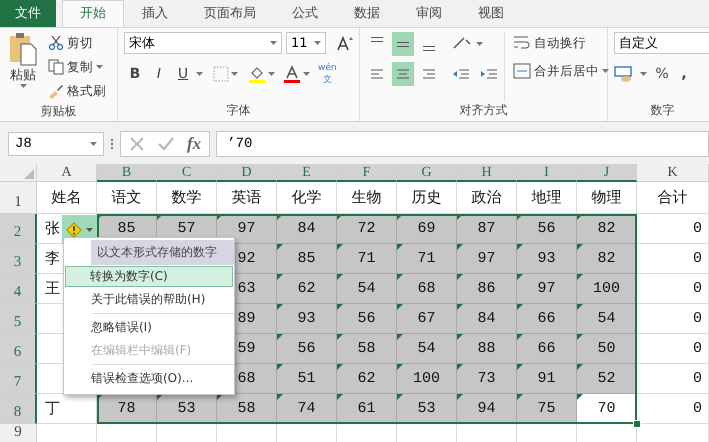  I want to click on row-header: 5, so click(18, 319).